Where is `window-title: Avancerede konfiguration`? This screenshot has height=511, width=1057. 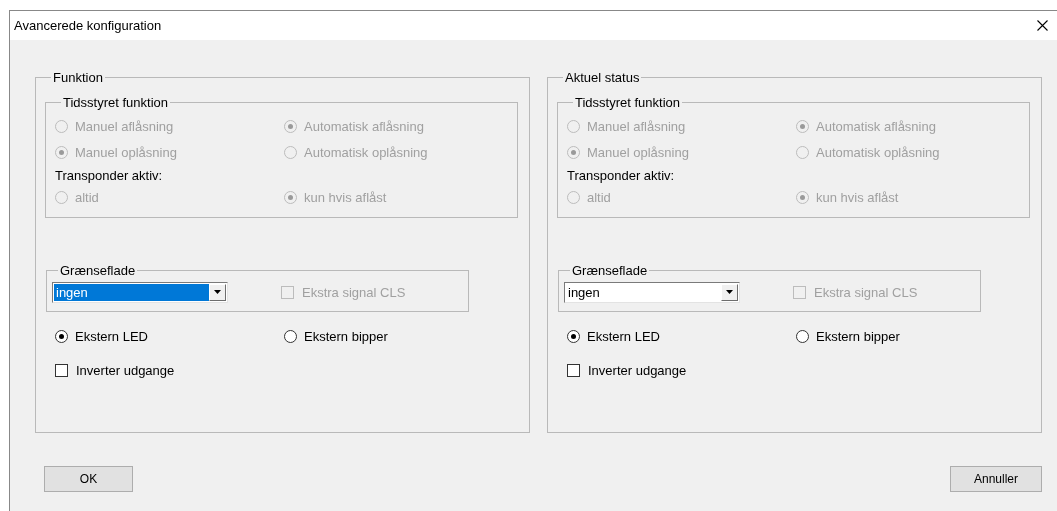
window-title: Avancerede konfiguration is located at coordinates (88, 25).